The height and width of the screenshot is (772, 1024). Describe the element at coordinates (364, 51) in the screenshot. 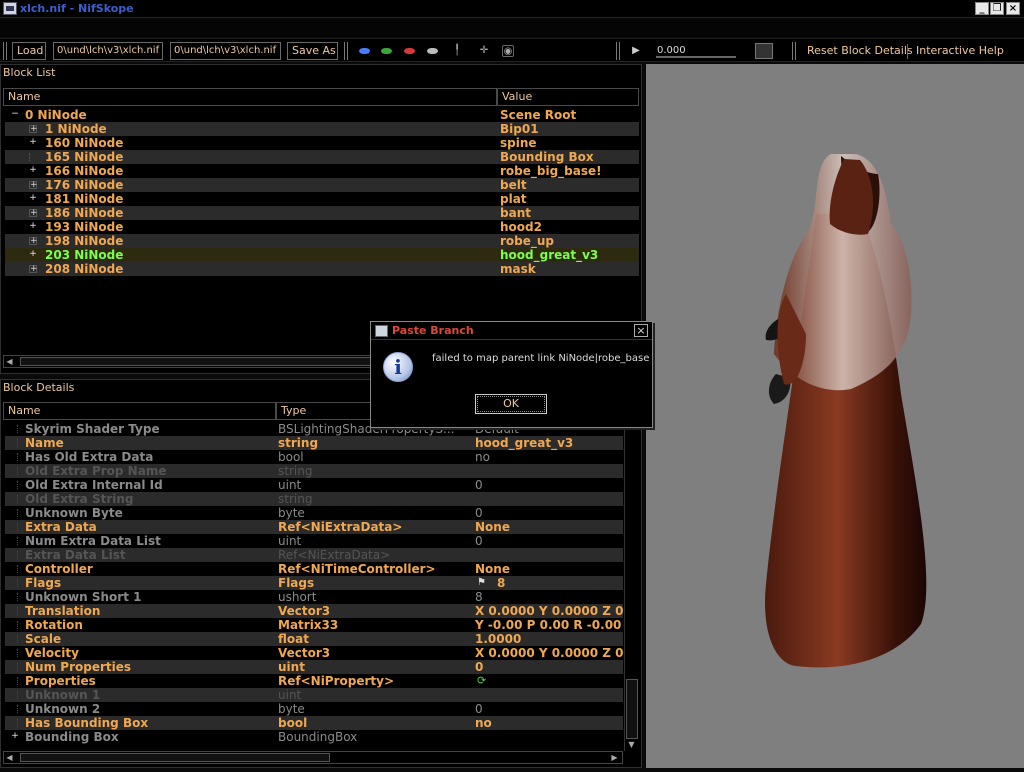

I see `eye-blue-icon` at that location.